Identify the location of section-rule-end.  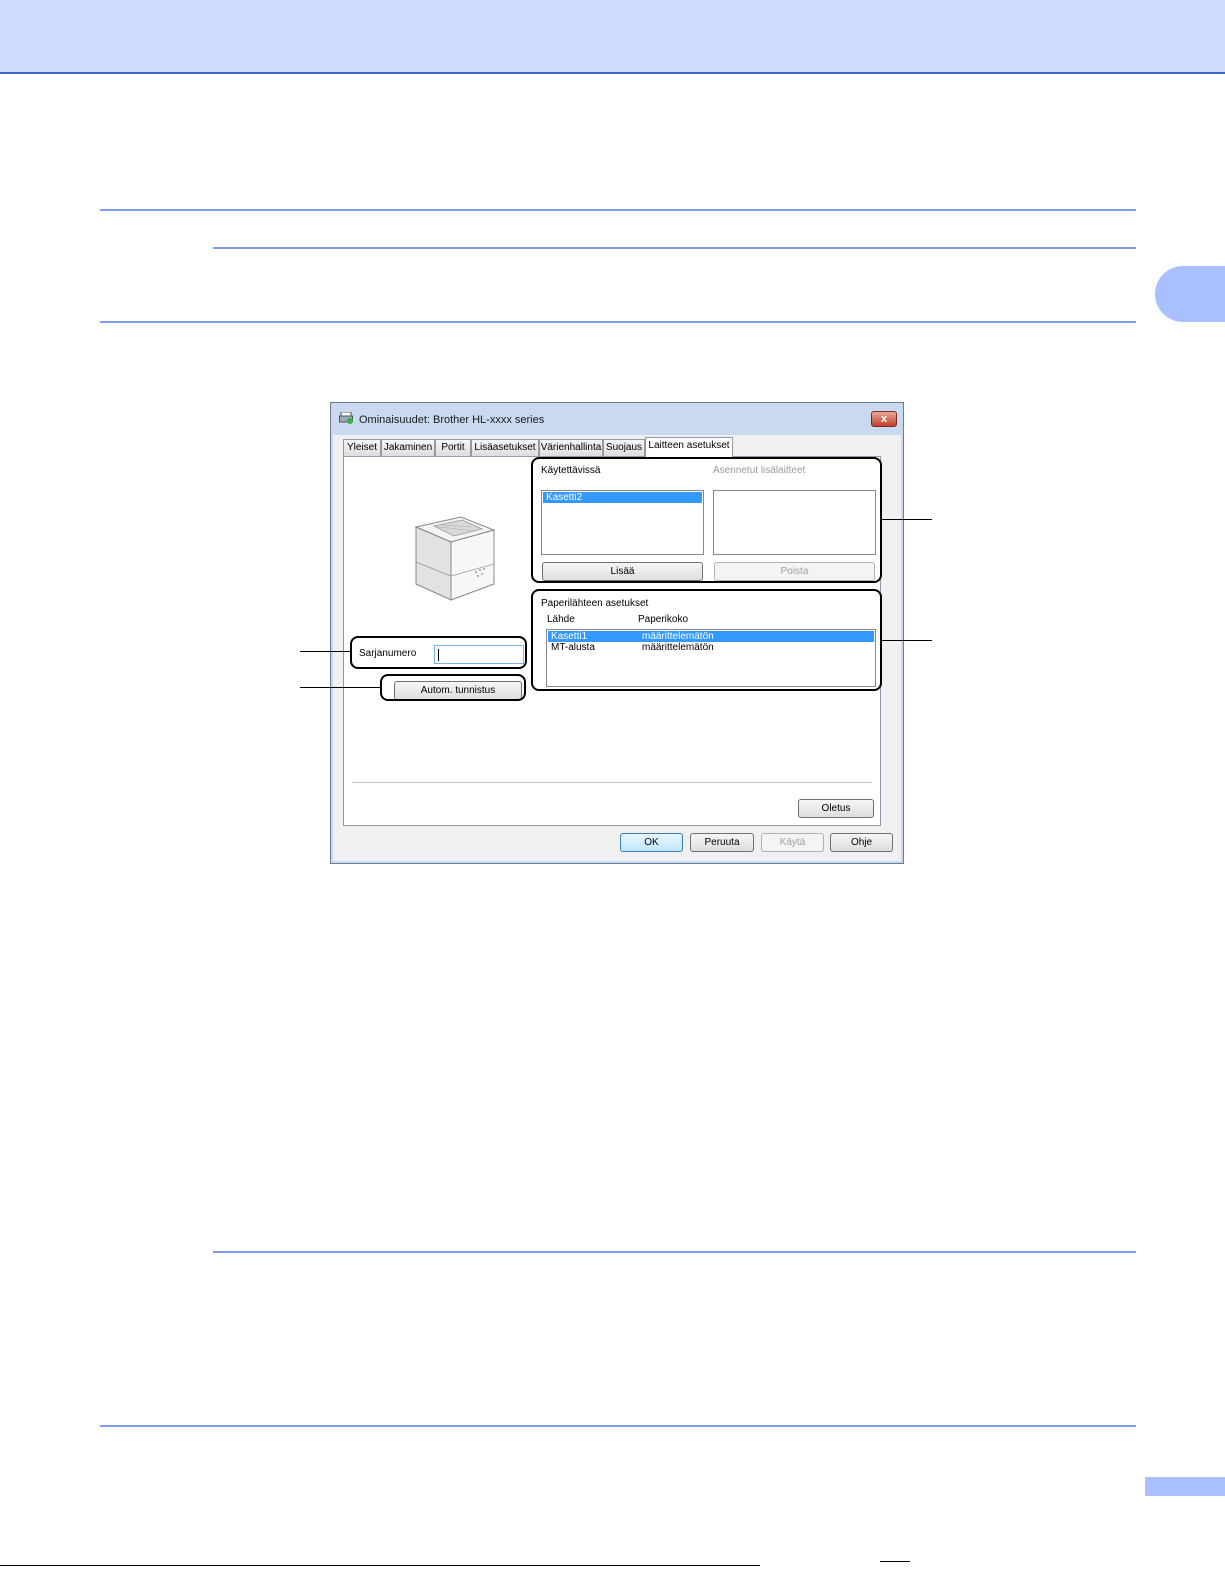
(618, 1426).